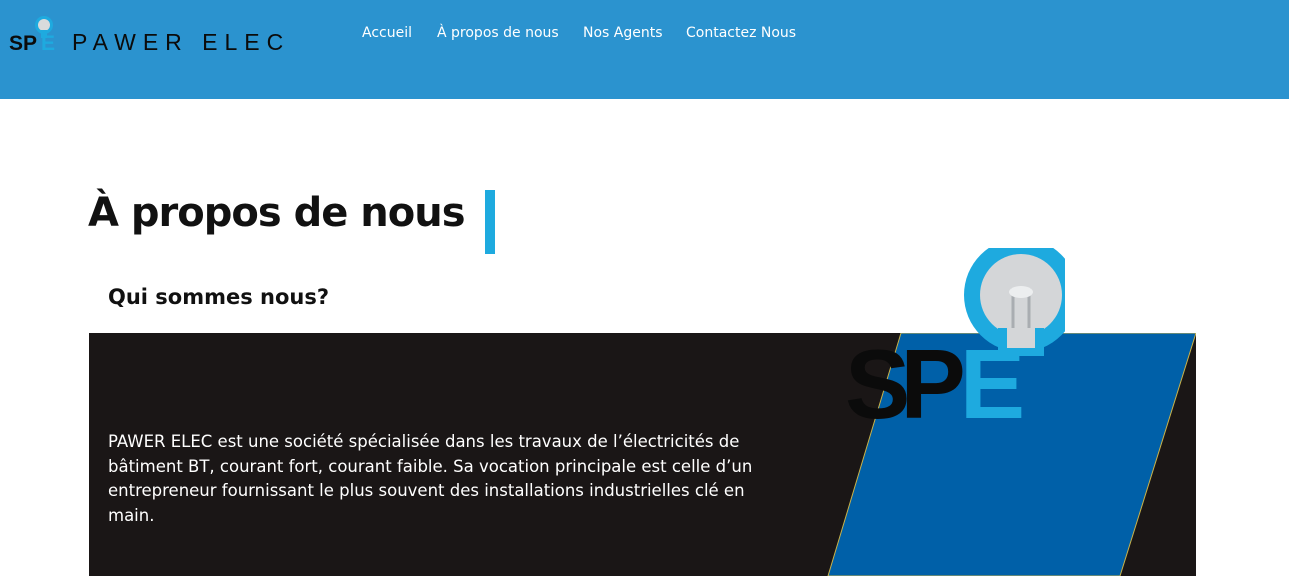 The image size is (1289, 576). I want to click on nav-contactez-nous: Contactez Nous, so click(741, 33).